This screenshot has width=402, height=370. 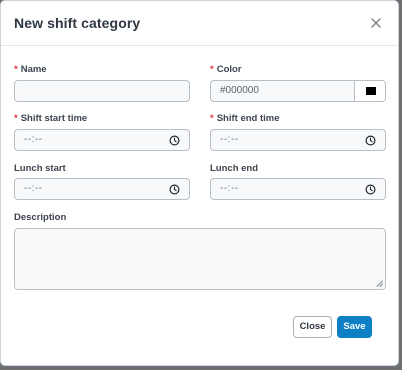 What do you see at coordinates (102, 140) in the screenshot?
I see `shift-start-time-input: --:--` at bounding box center [102, 140].